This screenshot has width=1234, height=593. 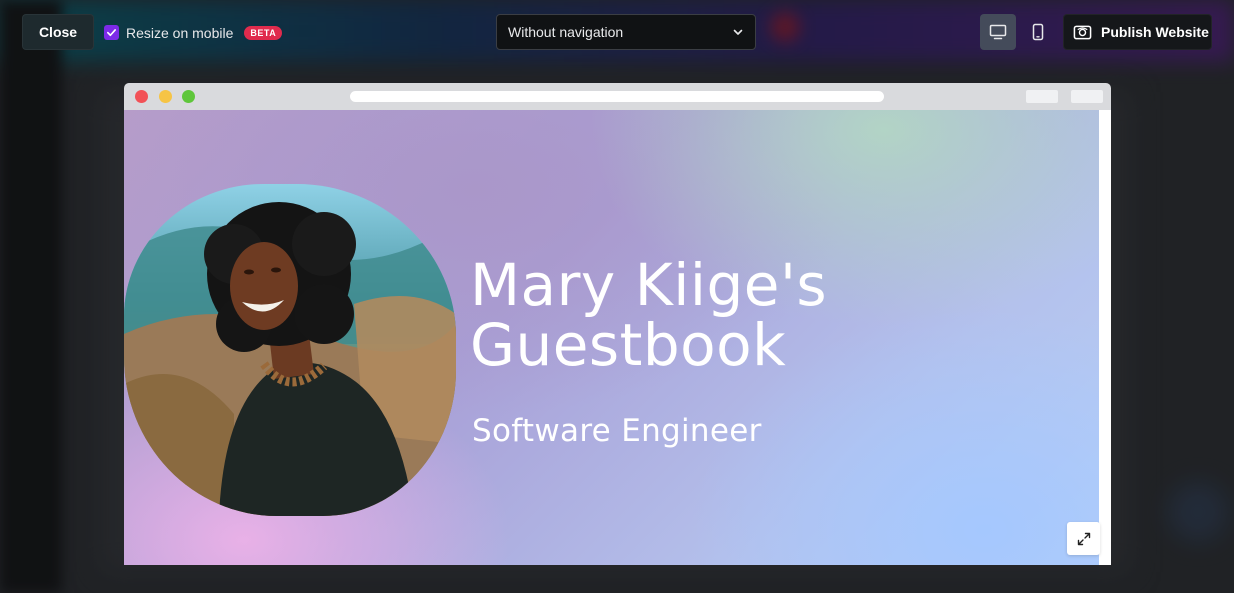 What do you see at coordinates (1082, 32) in the screenshot?
I see `publish-icon` at bounding box center [1082, 32].